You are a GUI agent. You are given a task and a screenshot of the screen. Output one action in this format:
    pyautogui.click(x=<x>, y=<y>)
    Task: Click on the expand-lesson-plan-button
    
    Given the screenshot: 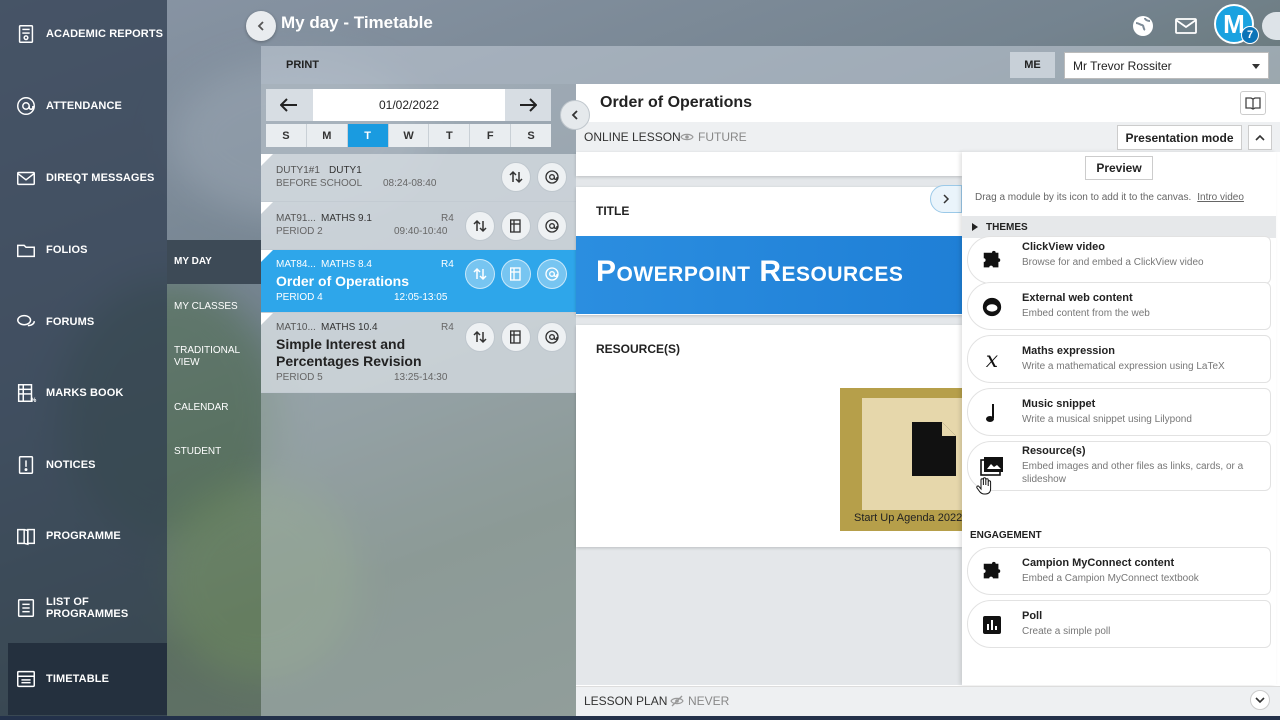 What is the action you would take?
    pyautogui.click(x=1260, y=700)
    